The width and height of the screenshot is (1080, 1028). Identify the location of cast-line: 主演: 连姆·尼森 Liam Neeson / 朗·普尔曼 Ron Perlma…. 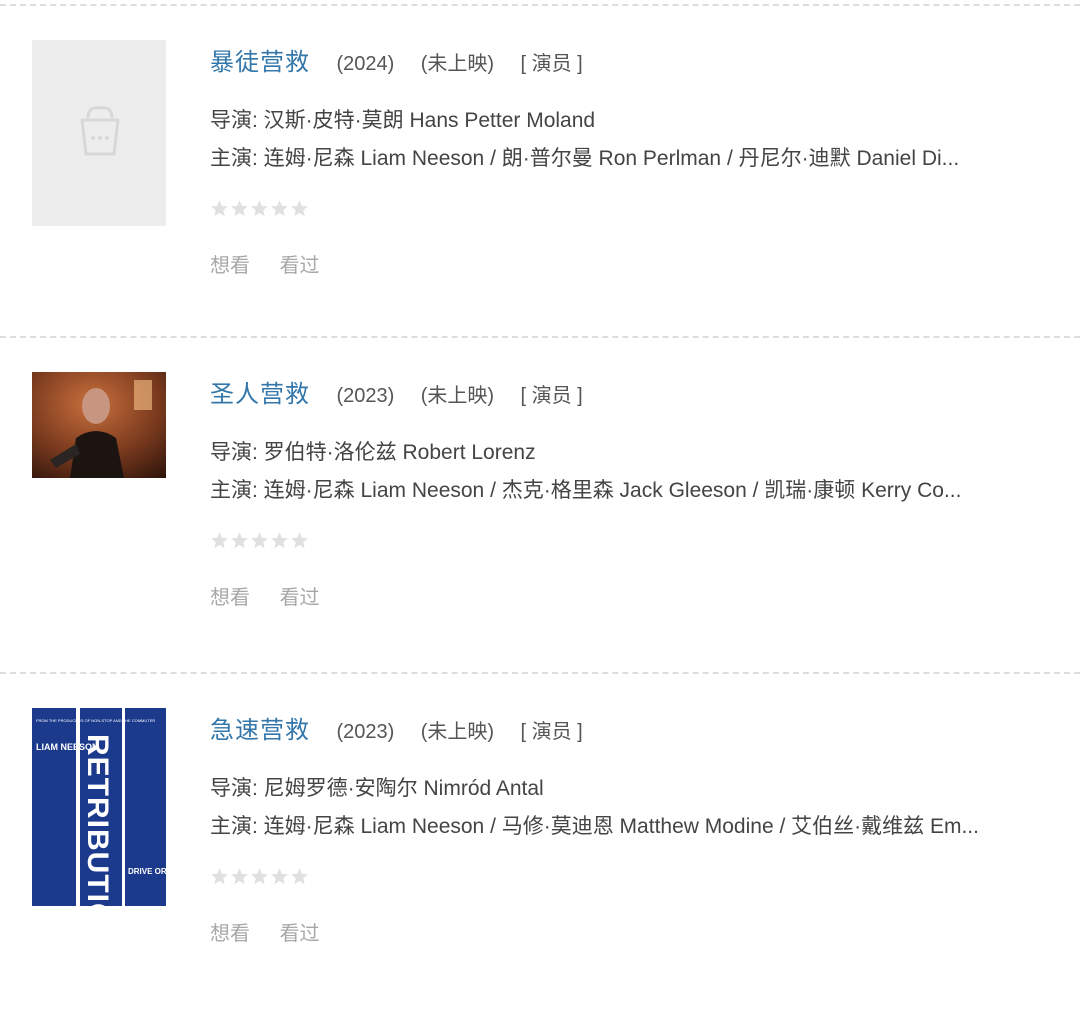
(585, 158).